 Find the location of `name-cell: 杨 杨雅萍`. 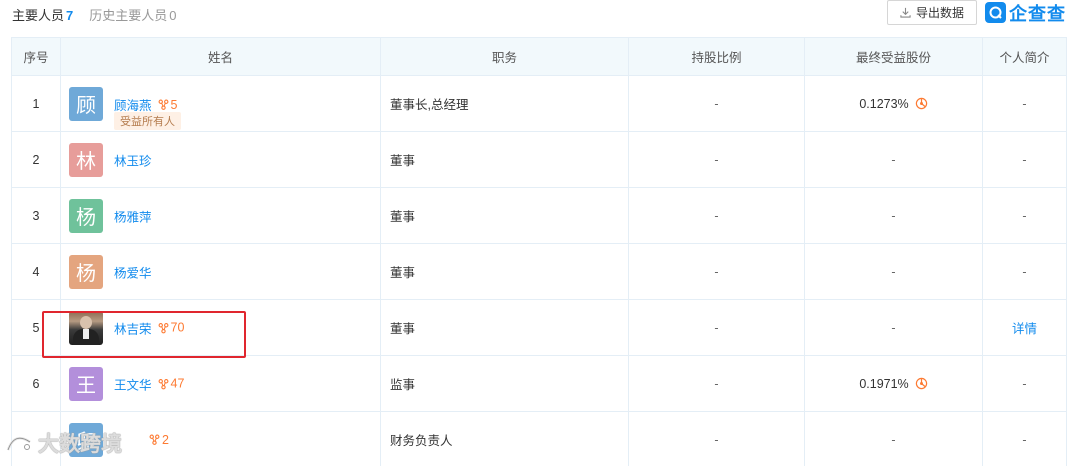

name-cell: 杨 杨雅萍 is located at coordinates (220, 215).